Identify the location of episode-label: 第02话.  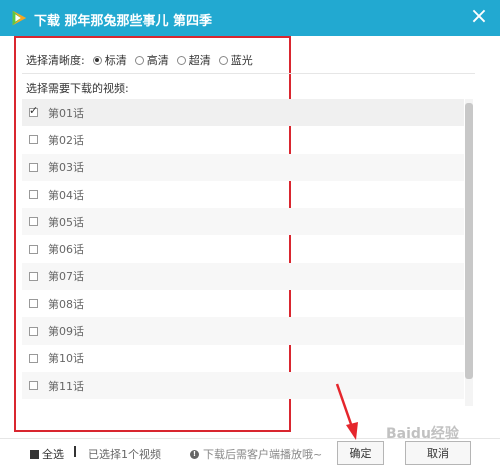
(66, 140).